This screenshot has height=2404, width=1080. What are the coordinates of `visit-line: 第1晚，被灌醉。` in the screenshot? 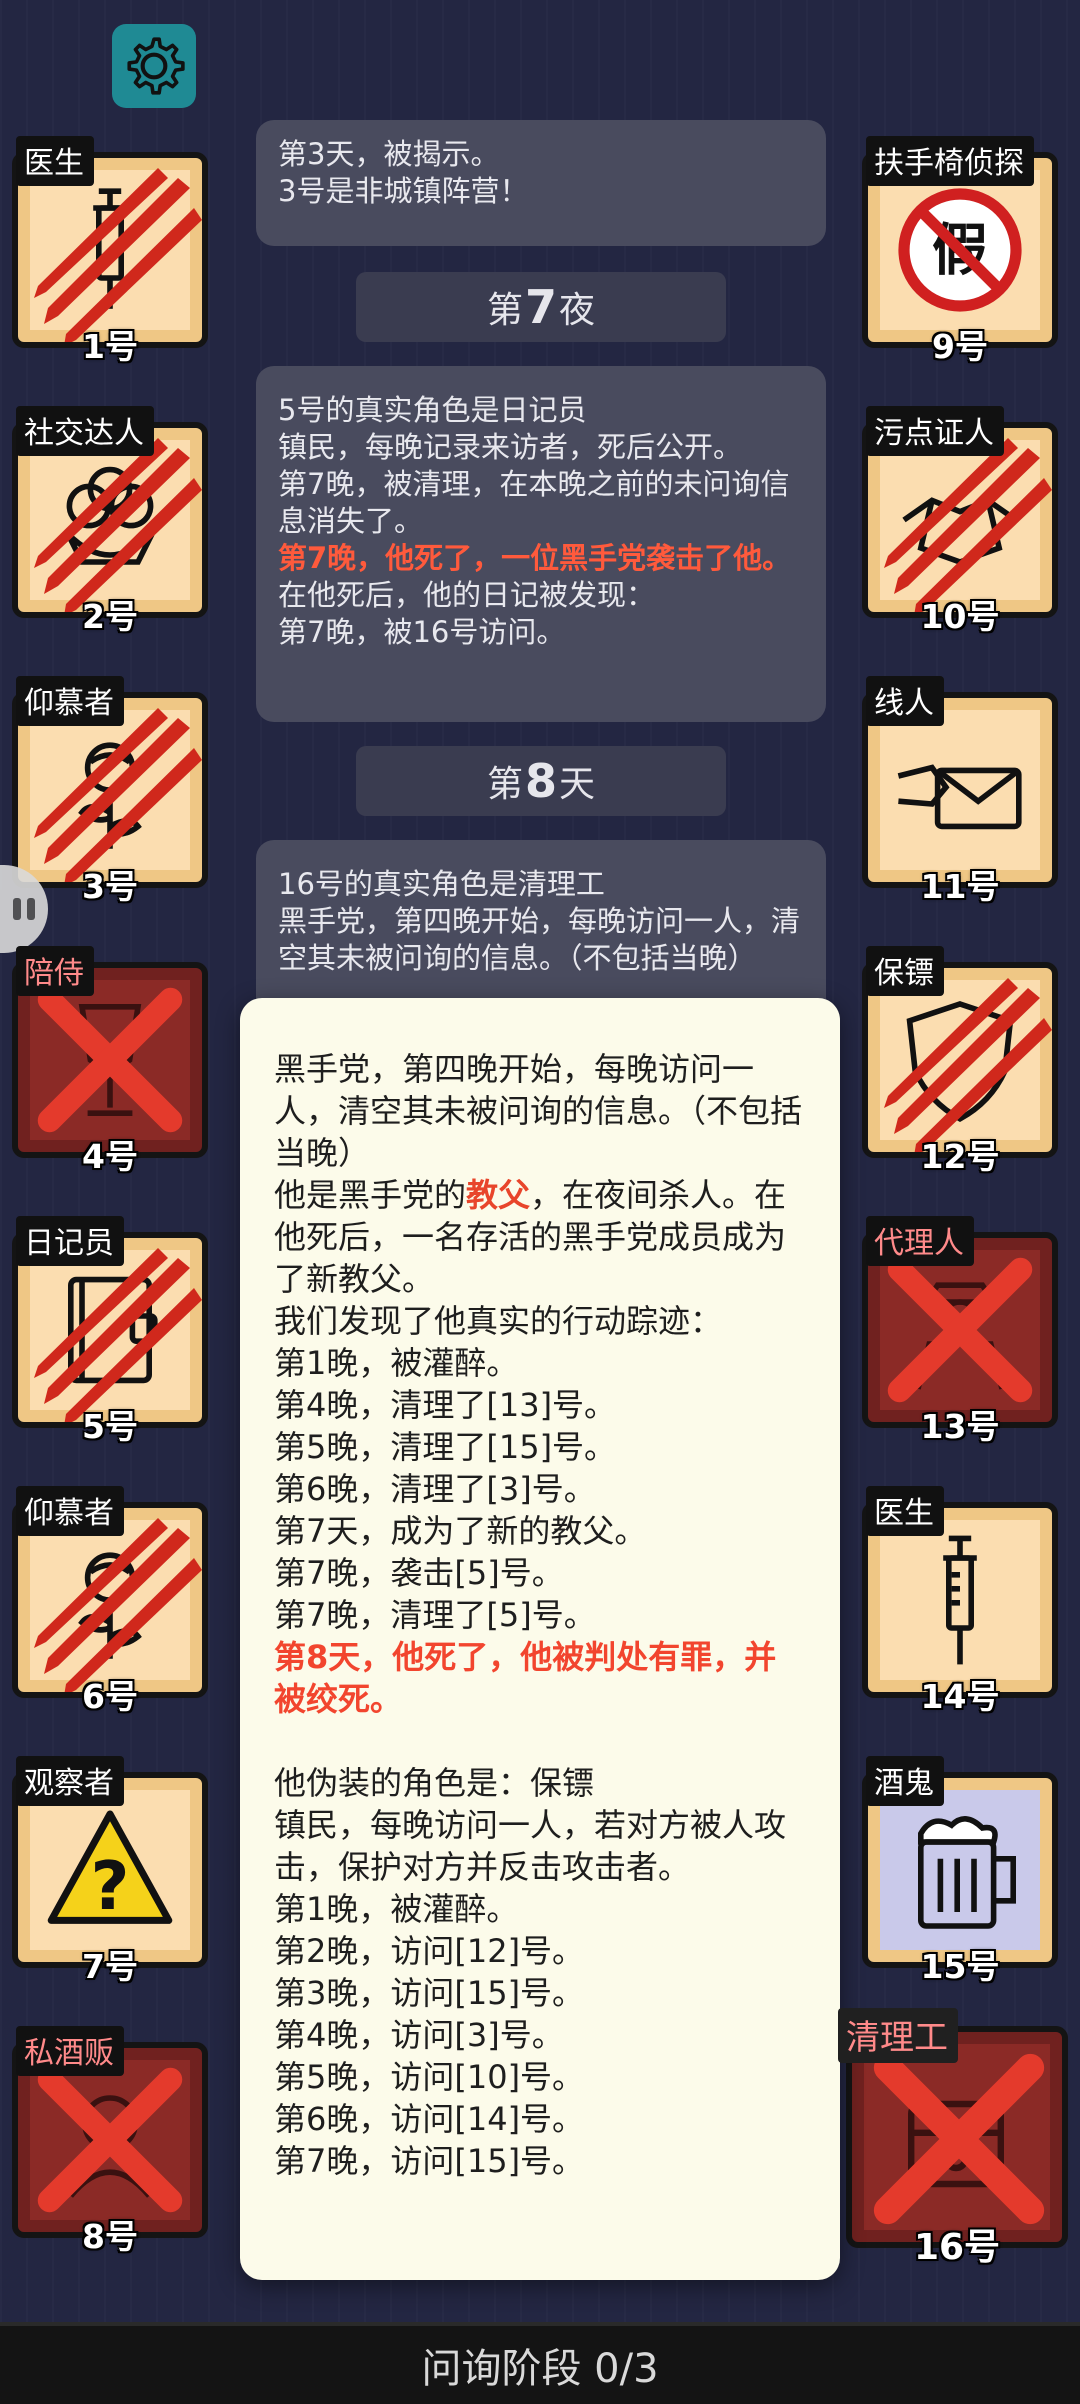 It's located at (396, 1909).